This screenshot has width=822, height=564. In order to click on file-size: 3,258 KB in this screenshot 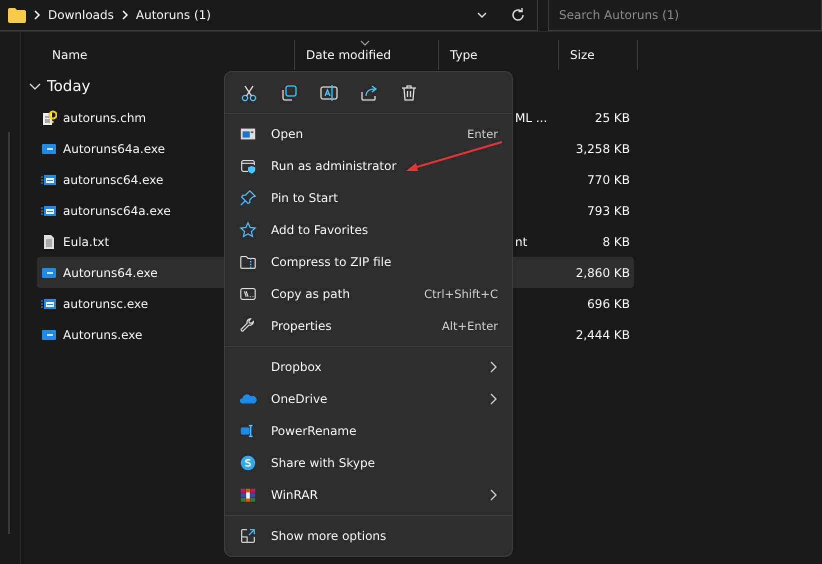, I will do `click(603, 149)`.